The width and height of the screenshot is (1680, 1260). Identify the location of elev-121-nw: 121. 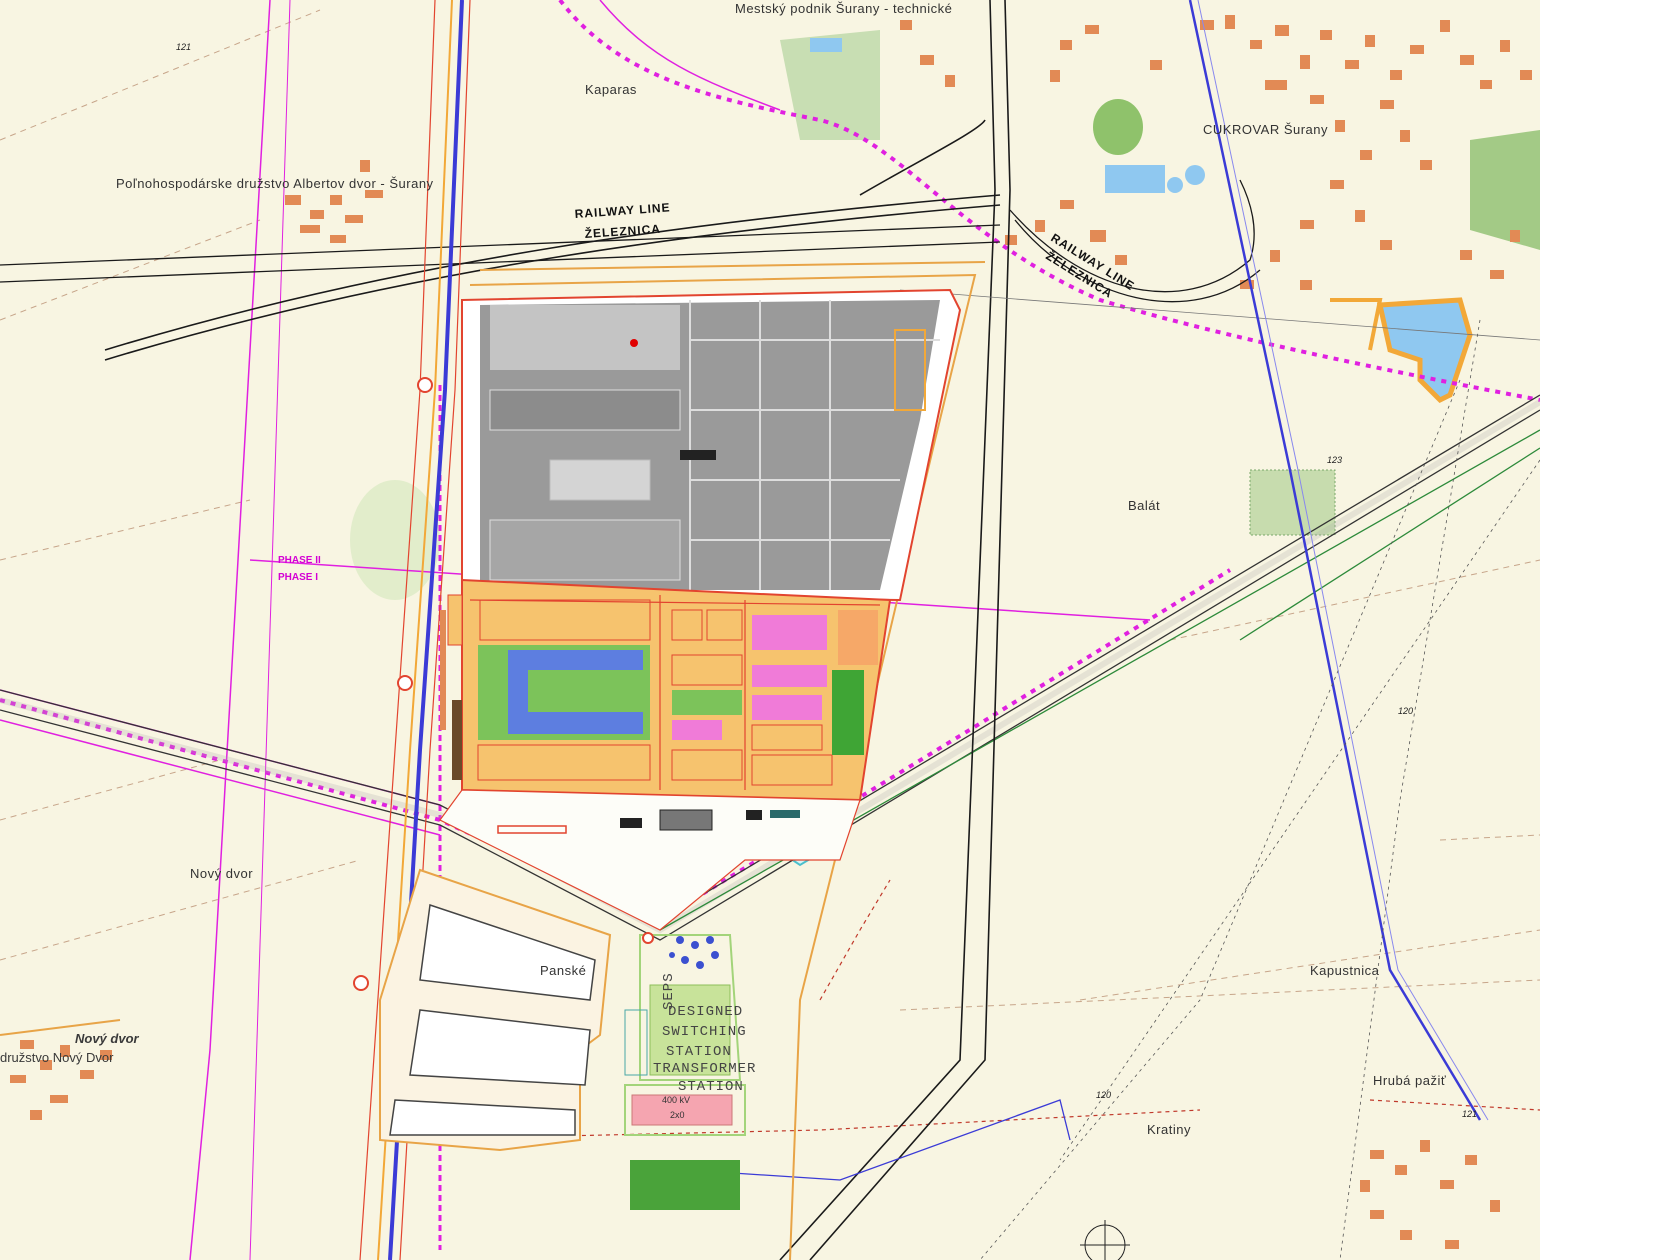
(183, 47).